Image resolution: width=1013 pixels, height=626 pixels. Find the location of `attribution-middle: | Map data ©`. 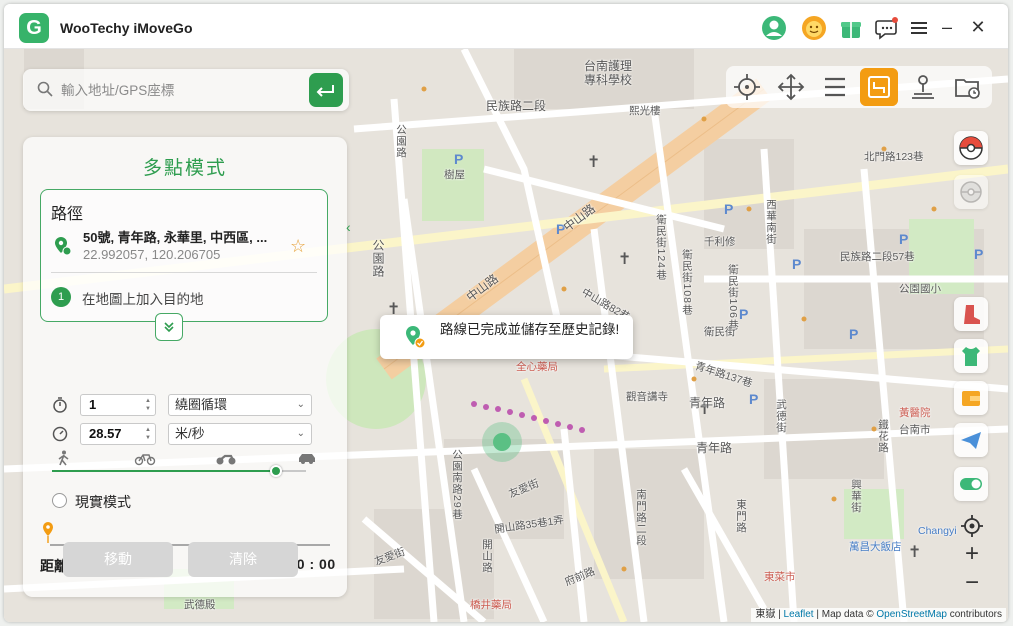

attribution-middle: | Map data © is located at coordinates (845, 614).